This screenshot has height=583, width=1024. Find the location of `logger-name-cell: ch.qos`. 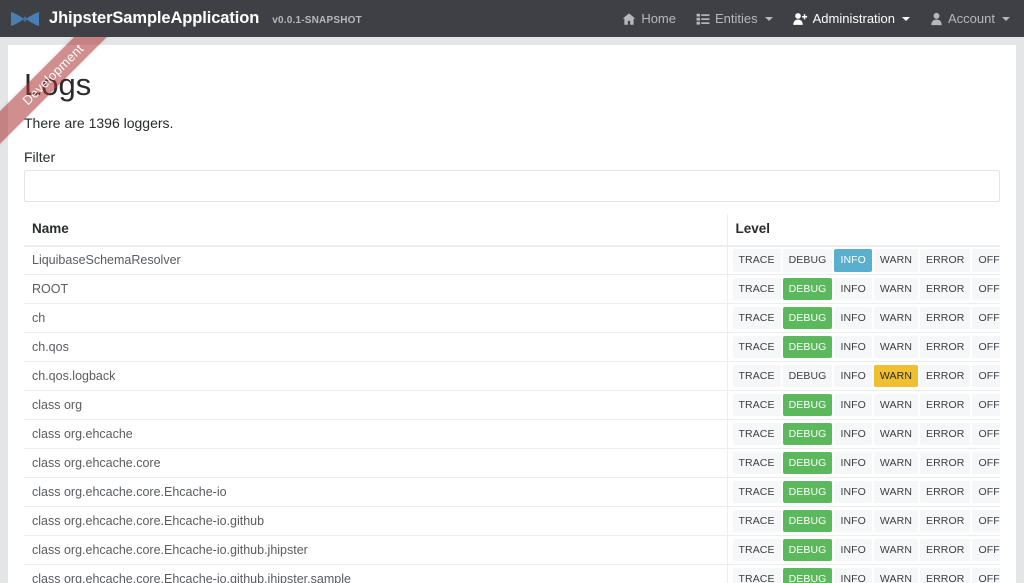

logger-name-cell: ch.qos is located at coordinates (375, 347).